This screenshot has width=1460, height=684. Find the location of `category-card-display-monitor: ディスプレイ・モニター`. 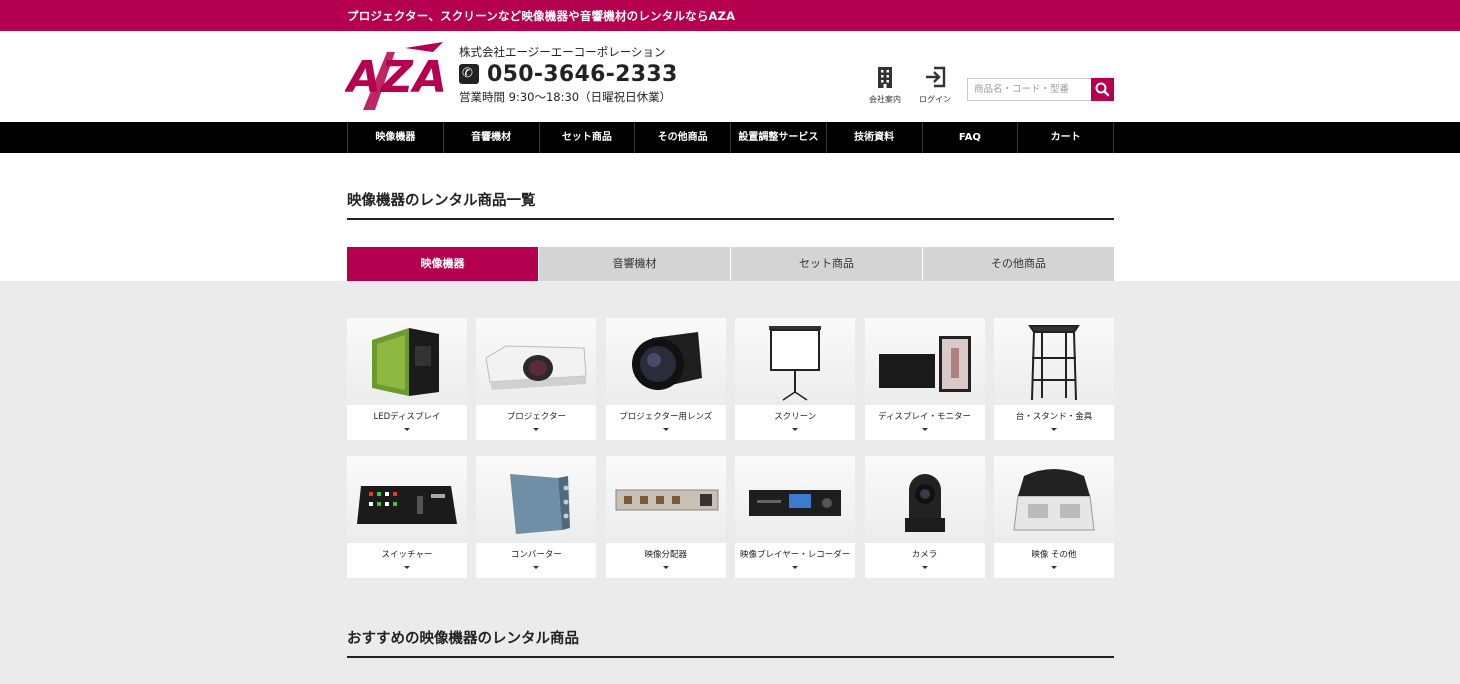

category-card-display-monitor: ディスプレイ・モニター is located at coordinates (924, 379).